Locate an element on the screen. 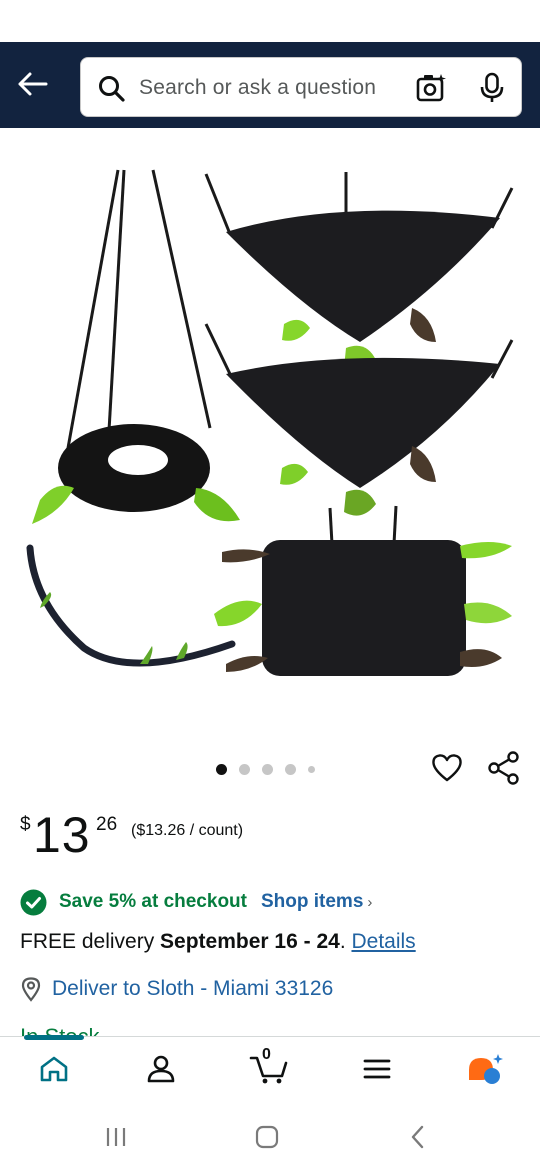  unit-price: ($13.26 / count) is located at coordinates (187, 830).